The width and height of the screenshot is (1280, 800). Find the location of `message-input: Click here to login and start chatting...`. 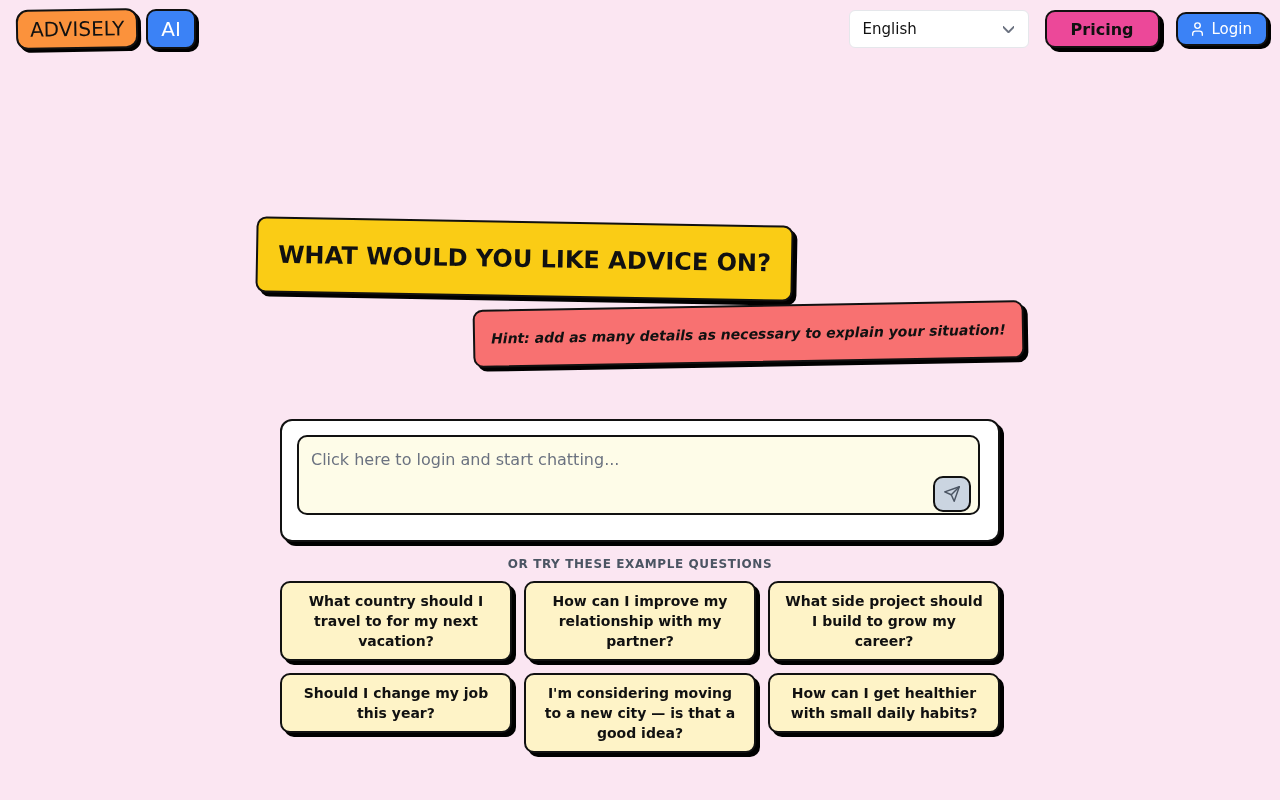

message-input: Click here to login and start chatting... is located at coordinates (638, 475).